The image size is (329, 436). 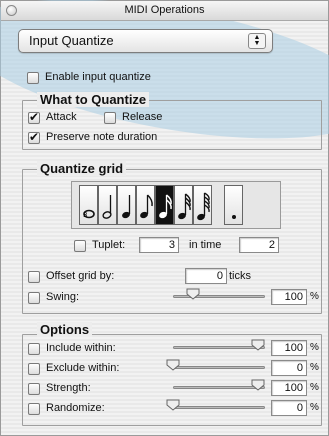 I want to click on tuplet-label: Tuplet:, so click(x=109, y=245).